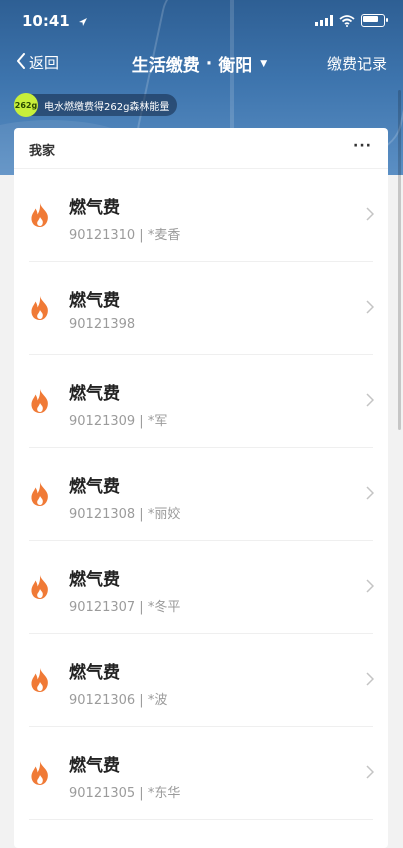 This screenshot has height=848, width=403. Describe the element at coordinates (44, 63) in the screenshot. I see `back-label: 返回` at that location.